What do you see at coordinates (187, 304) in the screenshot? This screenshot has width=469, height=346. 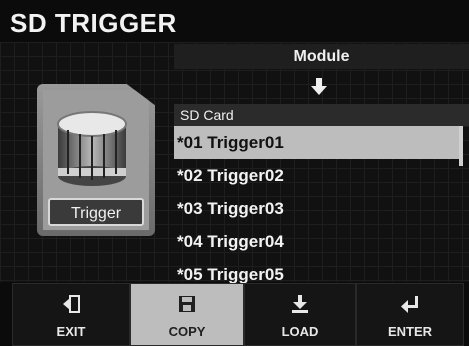 I see `save-icon` at bounding box center [187, 304].